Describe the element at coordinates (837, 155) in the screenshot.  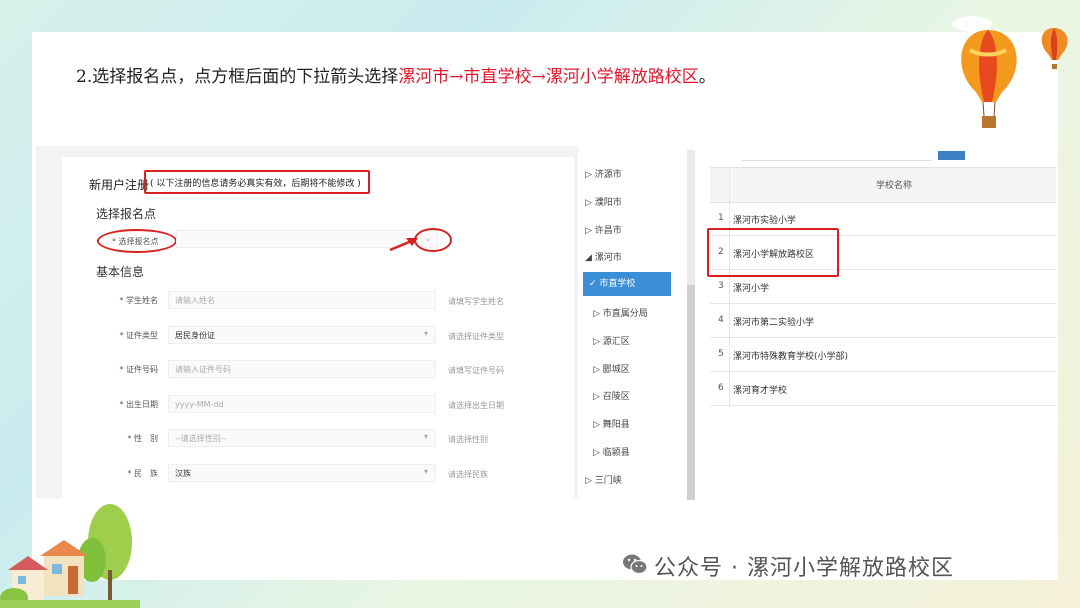
I see `school-search-input` at that location.